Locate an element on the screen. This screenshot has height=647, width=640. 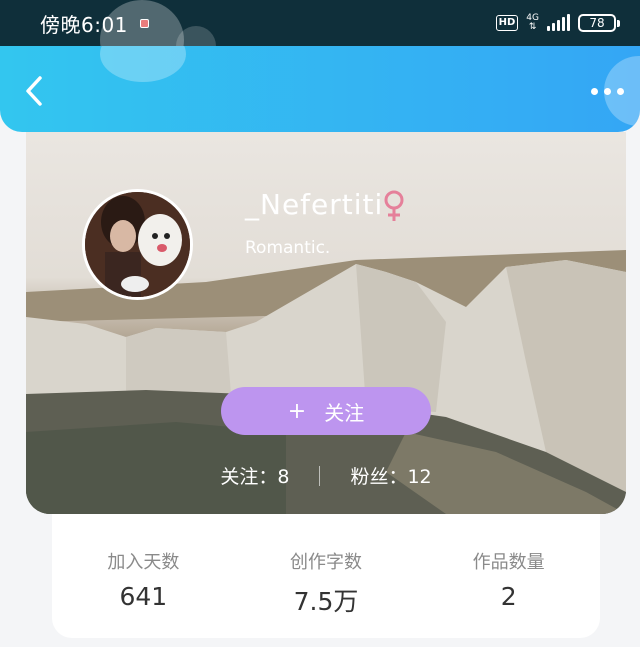
username: _Nefertiti is located at coordinates (314, 204).